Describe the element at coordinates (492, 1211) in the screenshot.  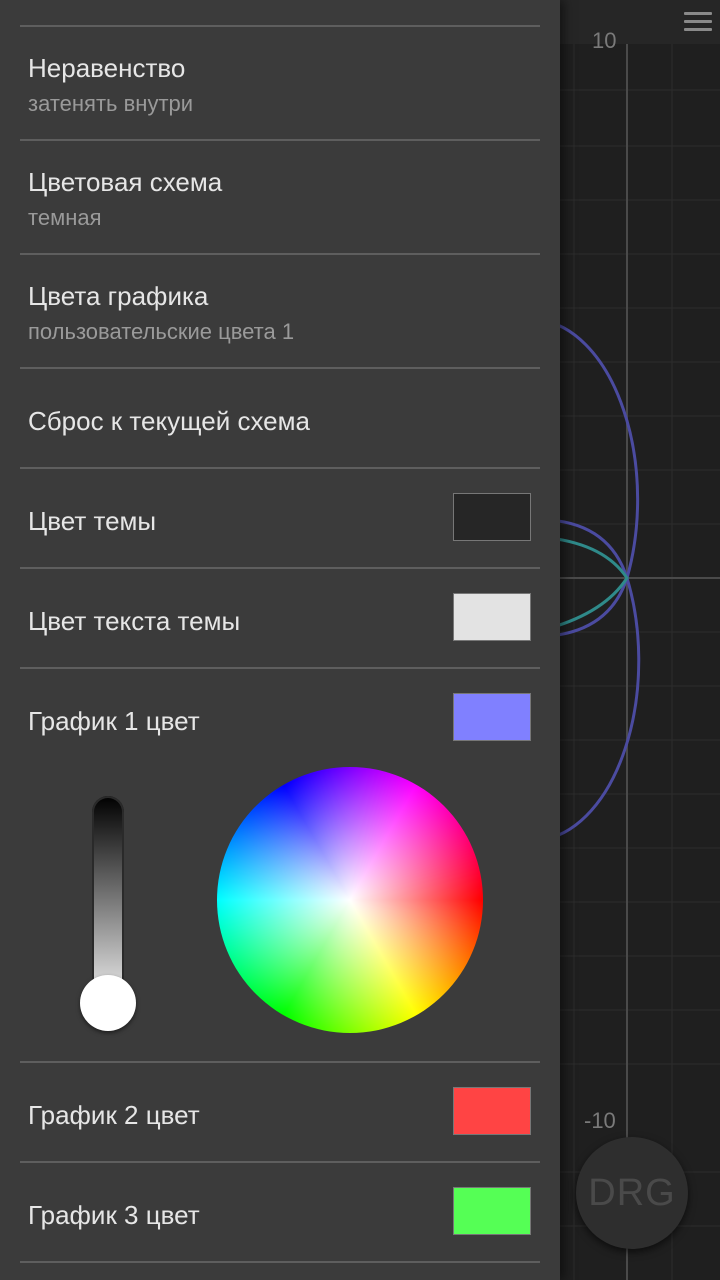
I see `graph3-color-swatch` at that location.